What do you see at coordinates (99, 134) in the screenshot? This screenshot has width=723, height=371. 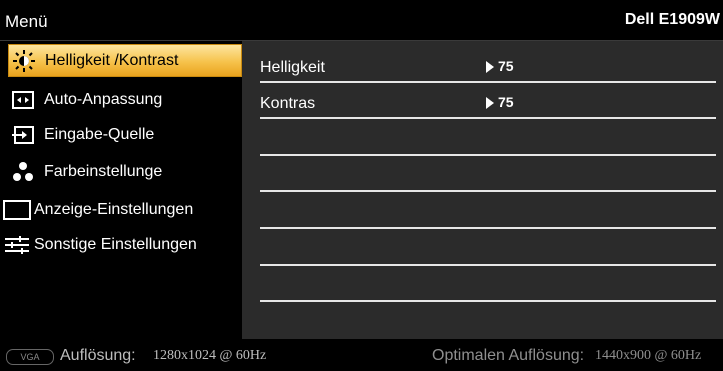 I see `sidebar-item-label: Eingabe-Quelle` at bounding box center [99, 134].